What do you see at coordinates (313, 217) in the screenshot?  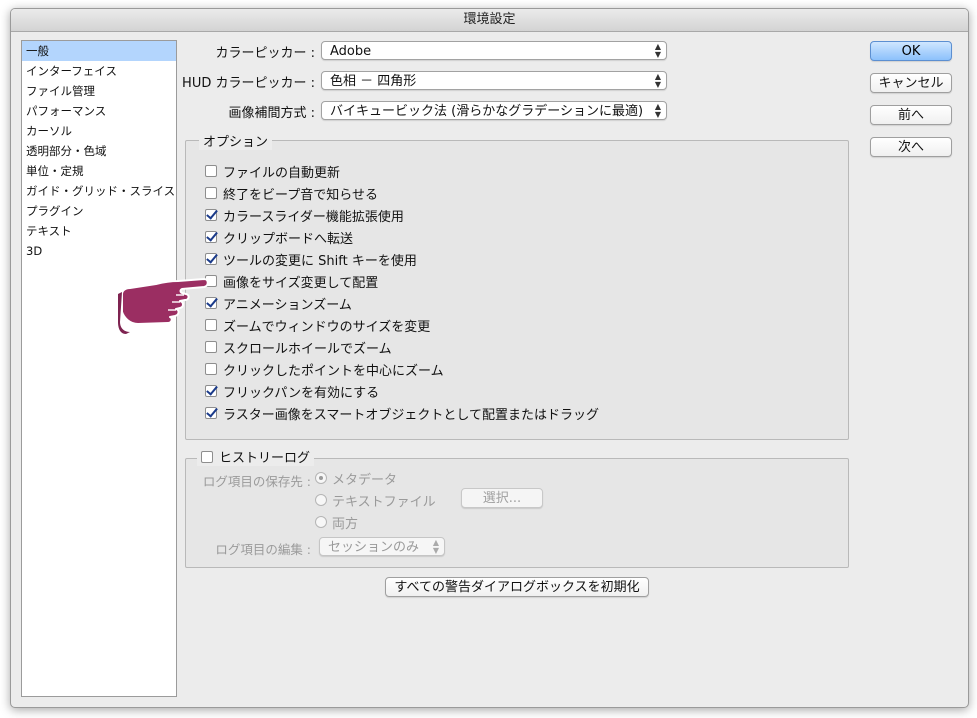 I see `option-label: カラースライダー機能拡張使用` at bounding box center [313, 217].